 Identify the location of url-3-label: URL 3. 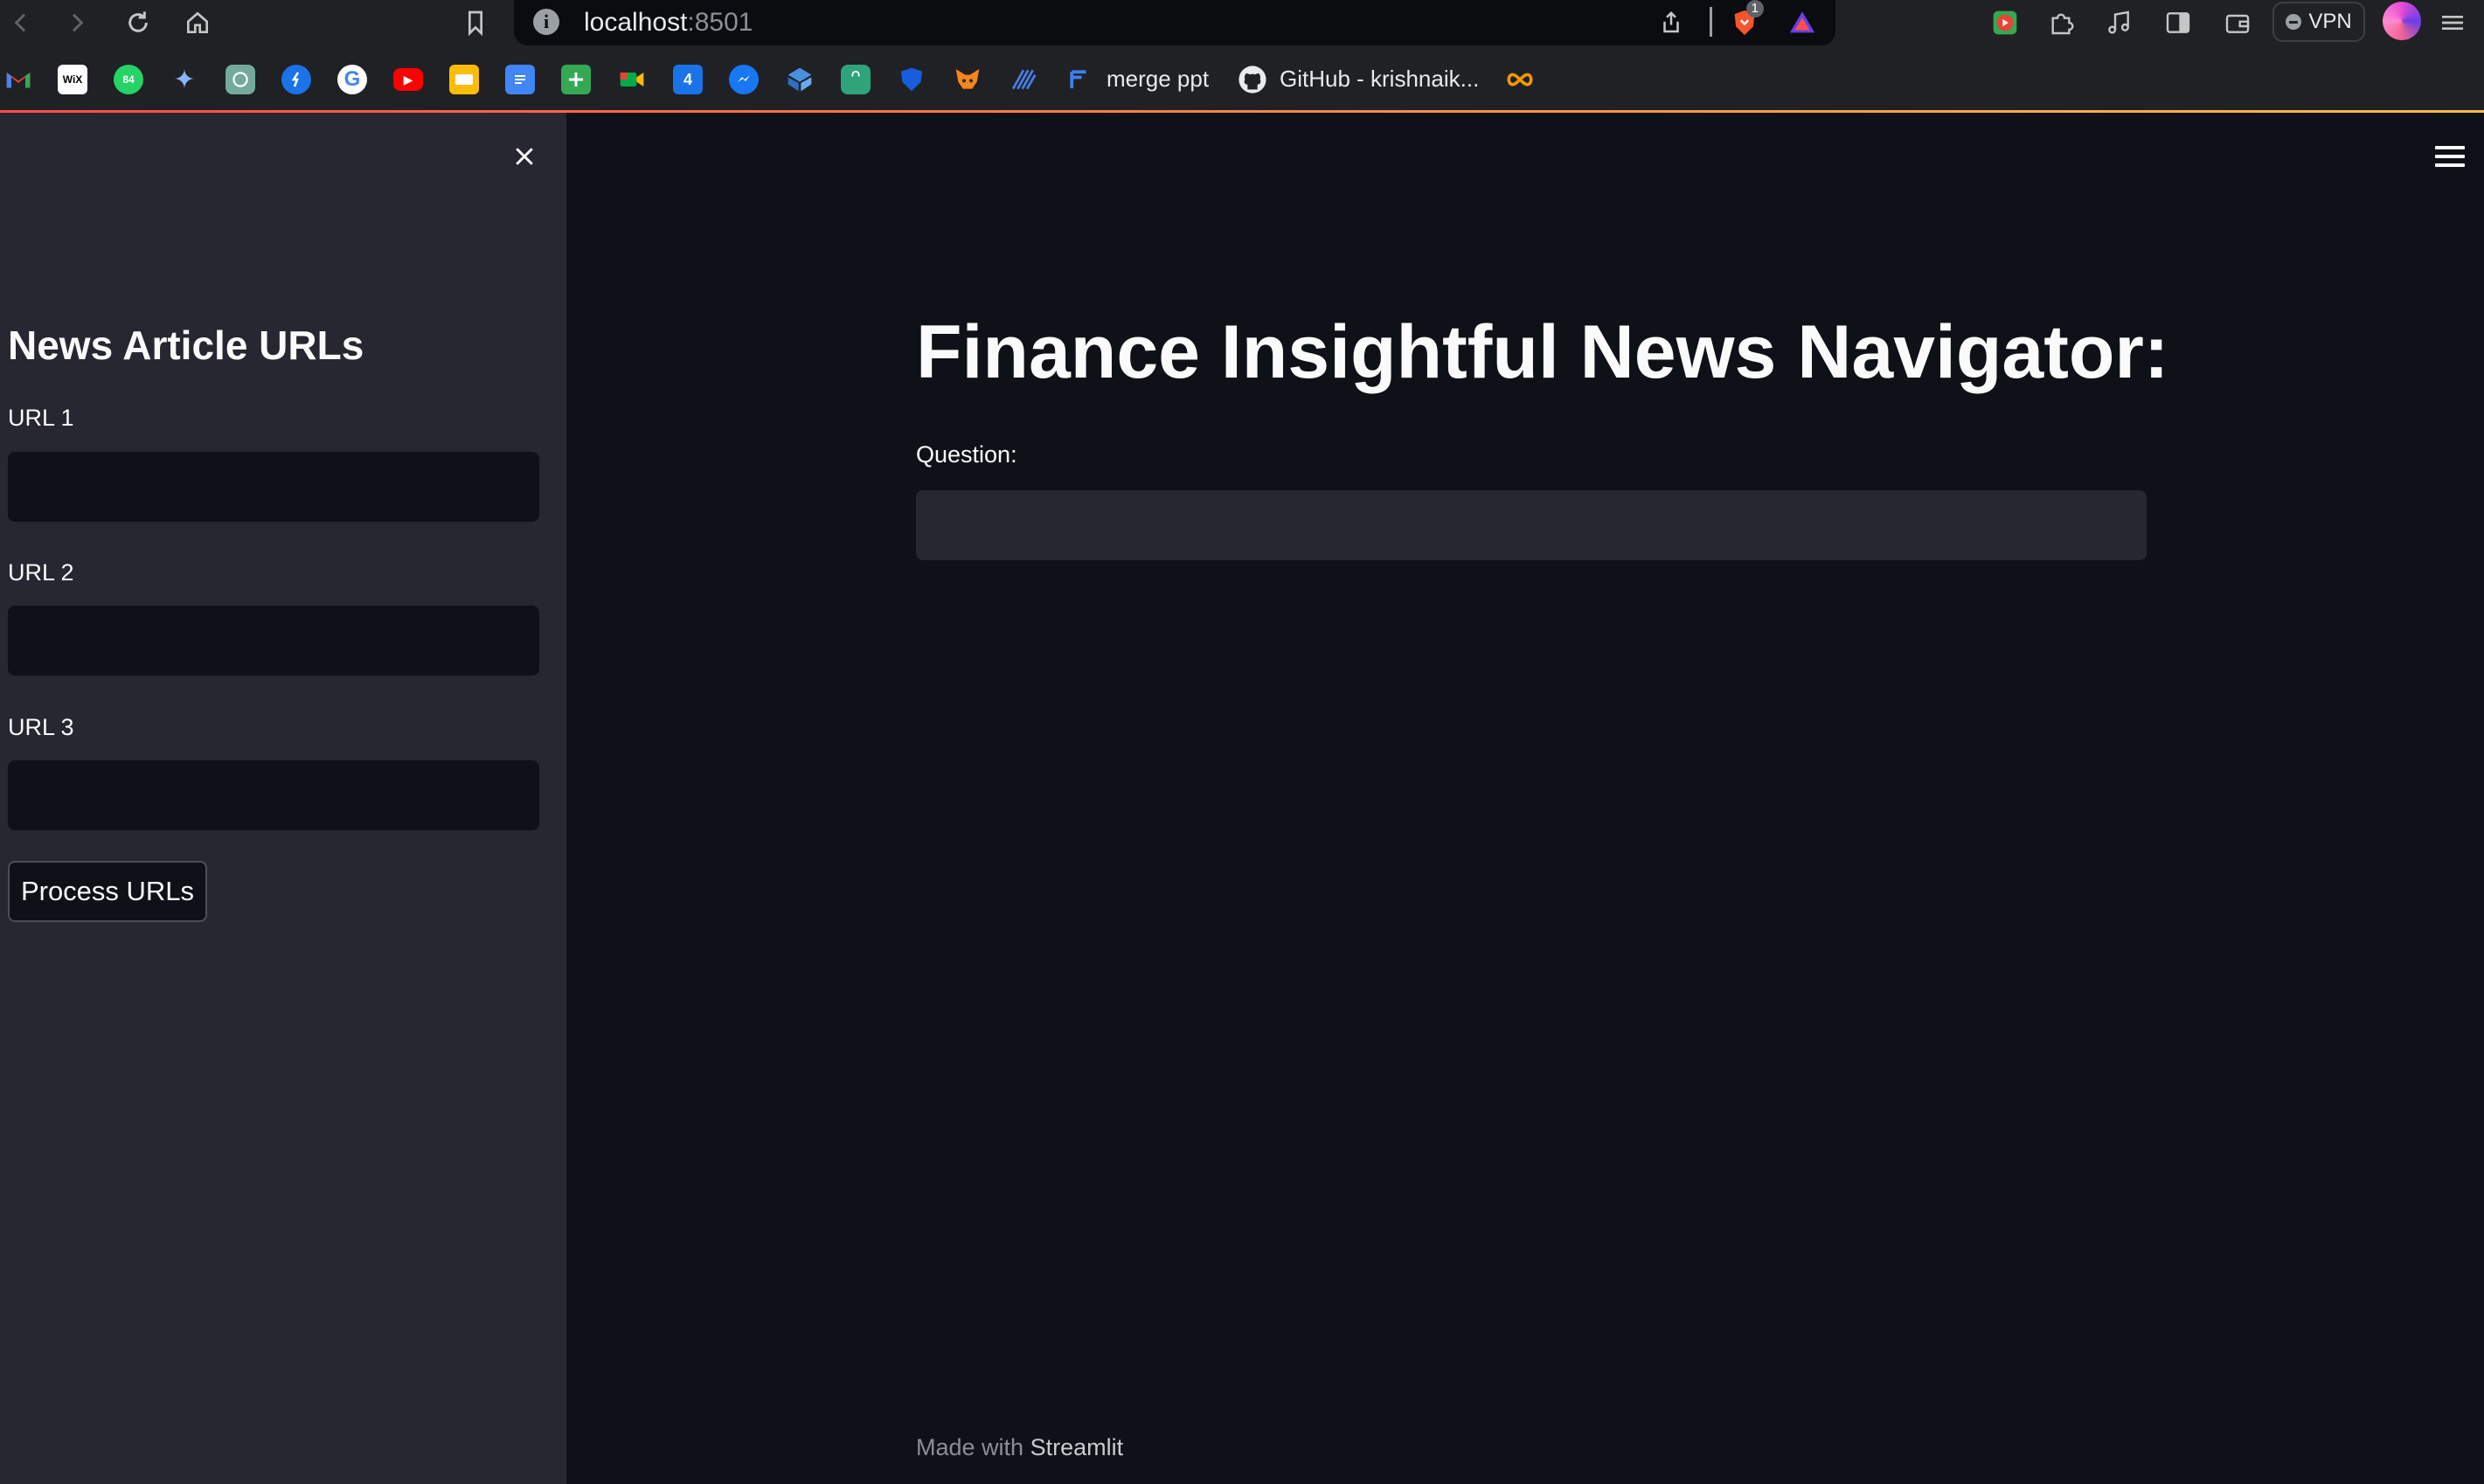
(41, 727).